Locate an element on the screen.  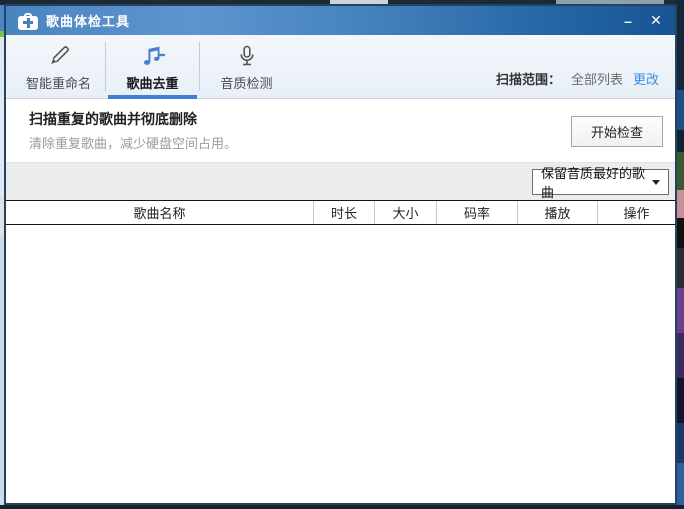
dropdown-value: 保留音质最好的歌曲 is located at coordinates (593, 183).